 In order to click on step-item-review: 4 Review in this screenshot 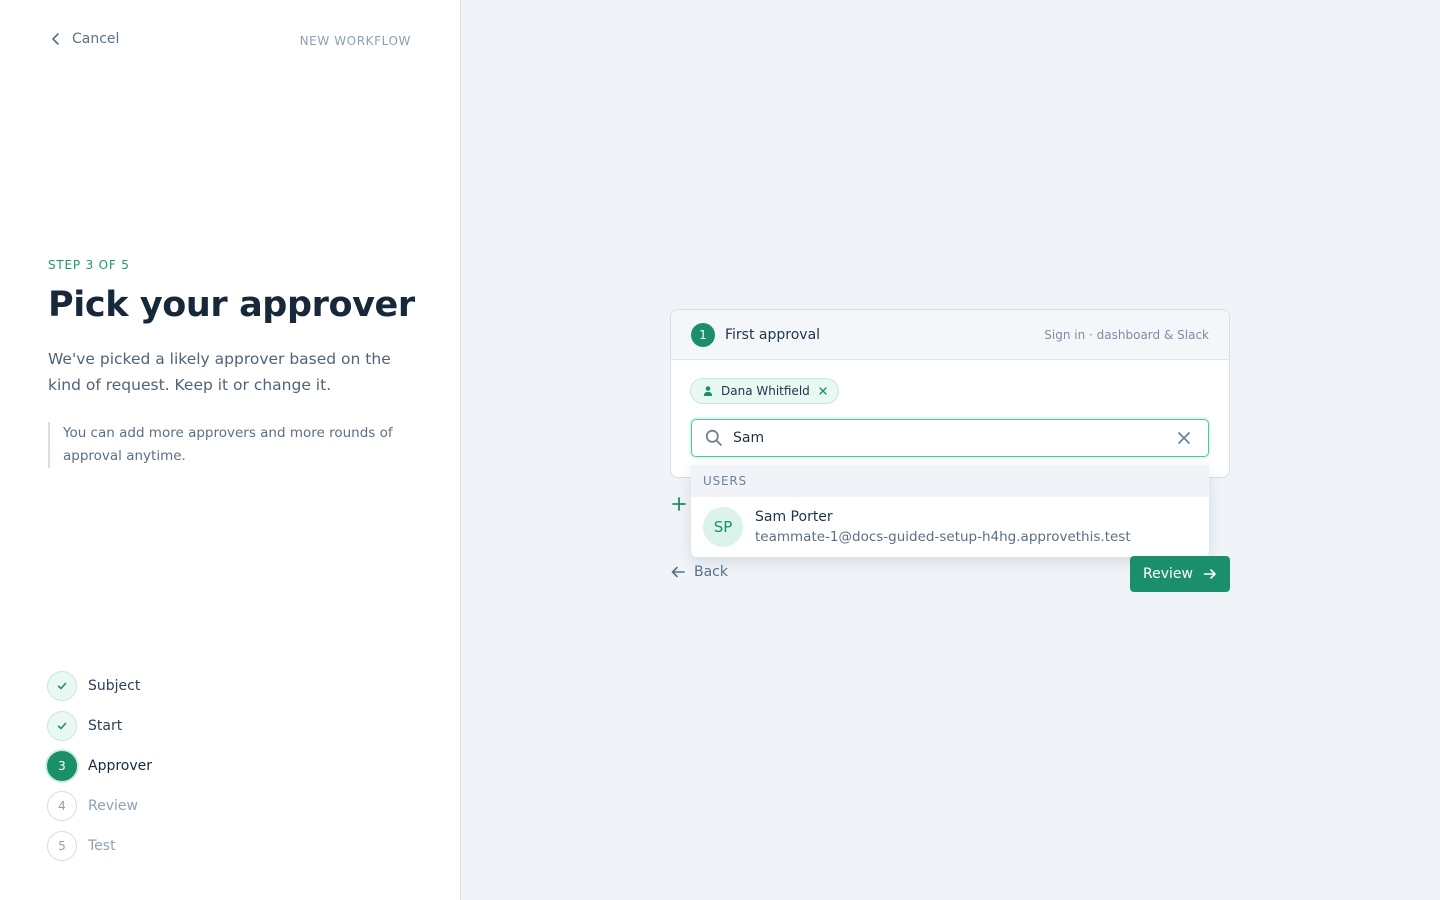, I will do `click(99, 806)`.